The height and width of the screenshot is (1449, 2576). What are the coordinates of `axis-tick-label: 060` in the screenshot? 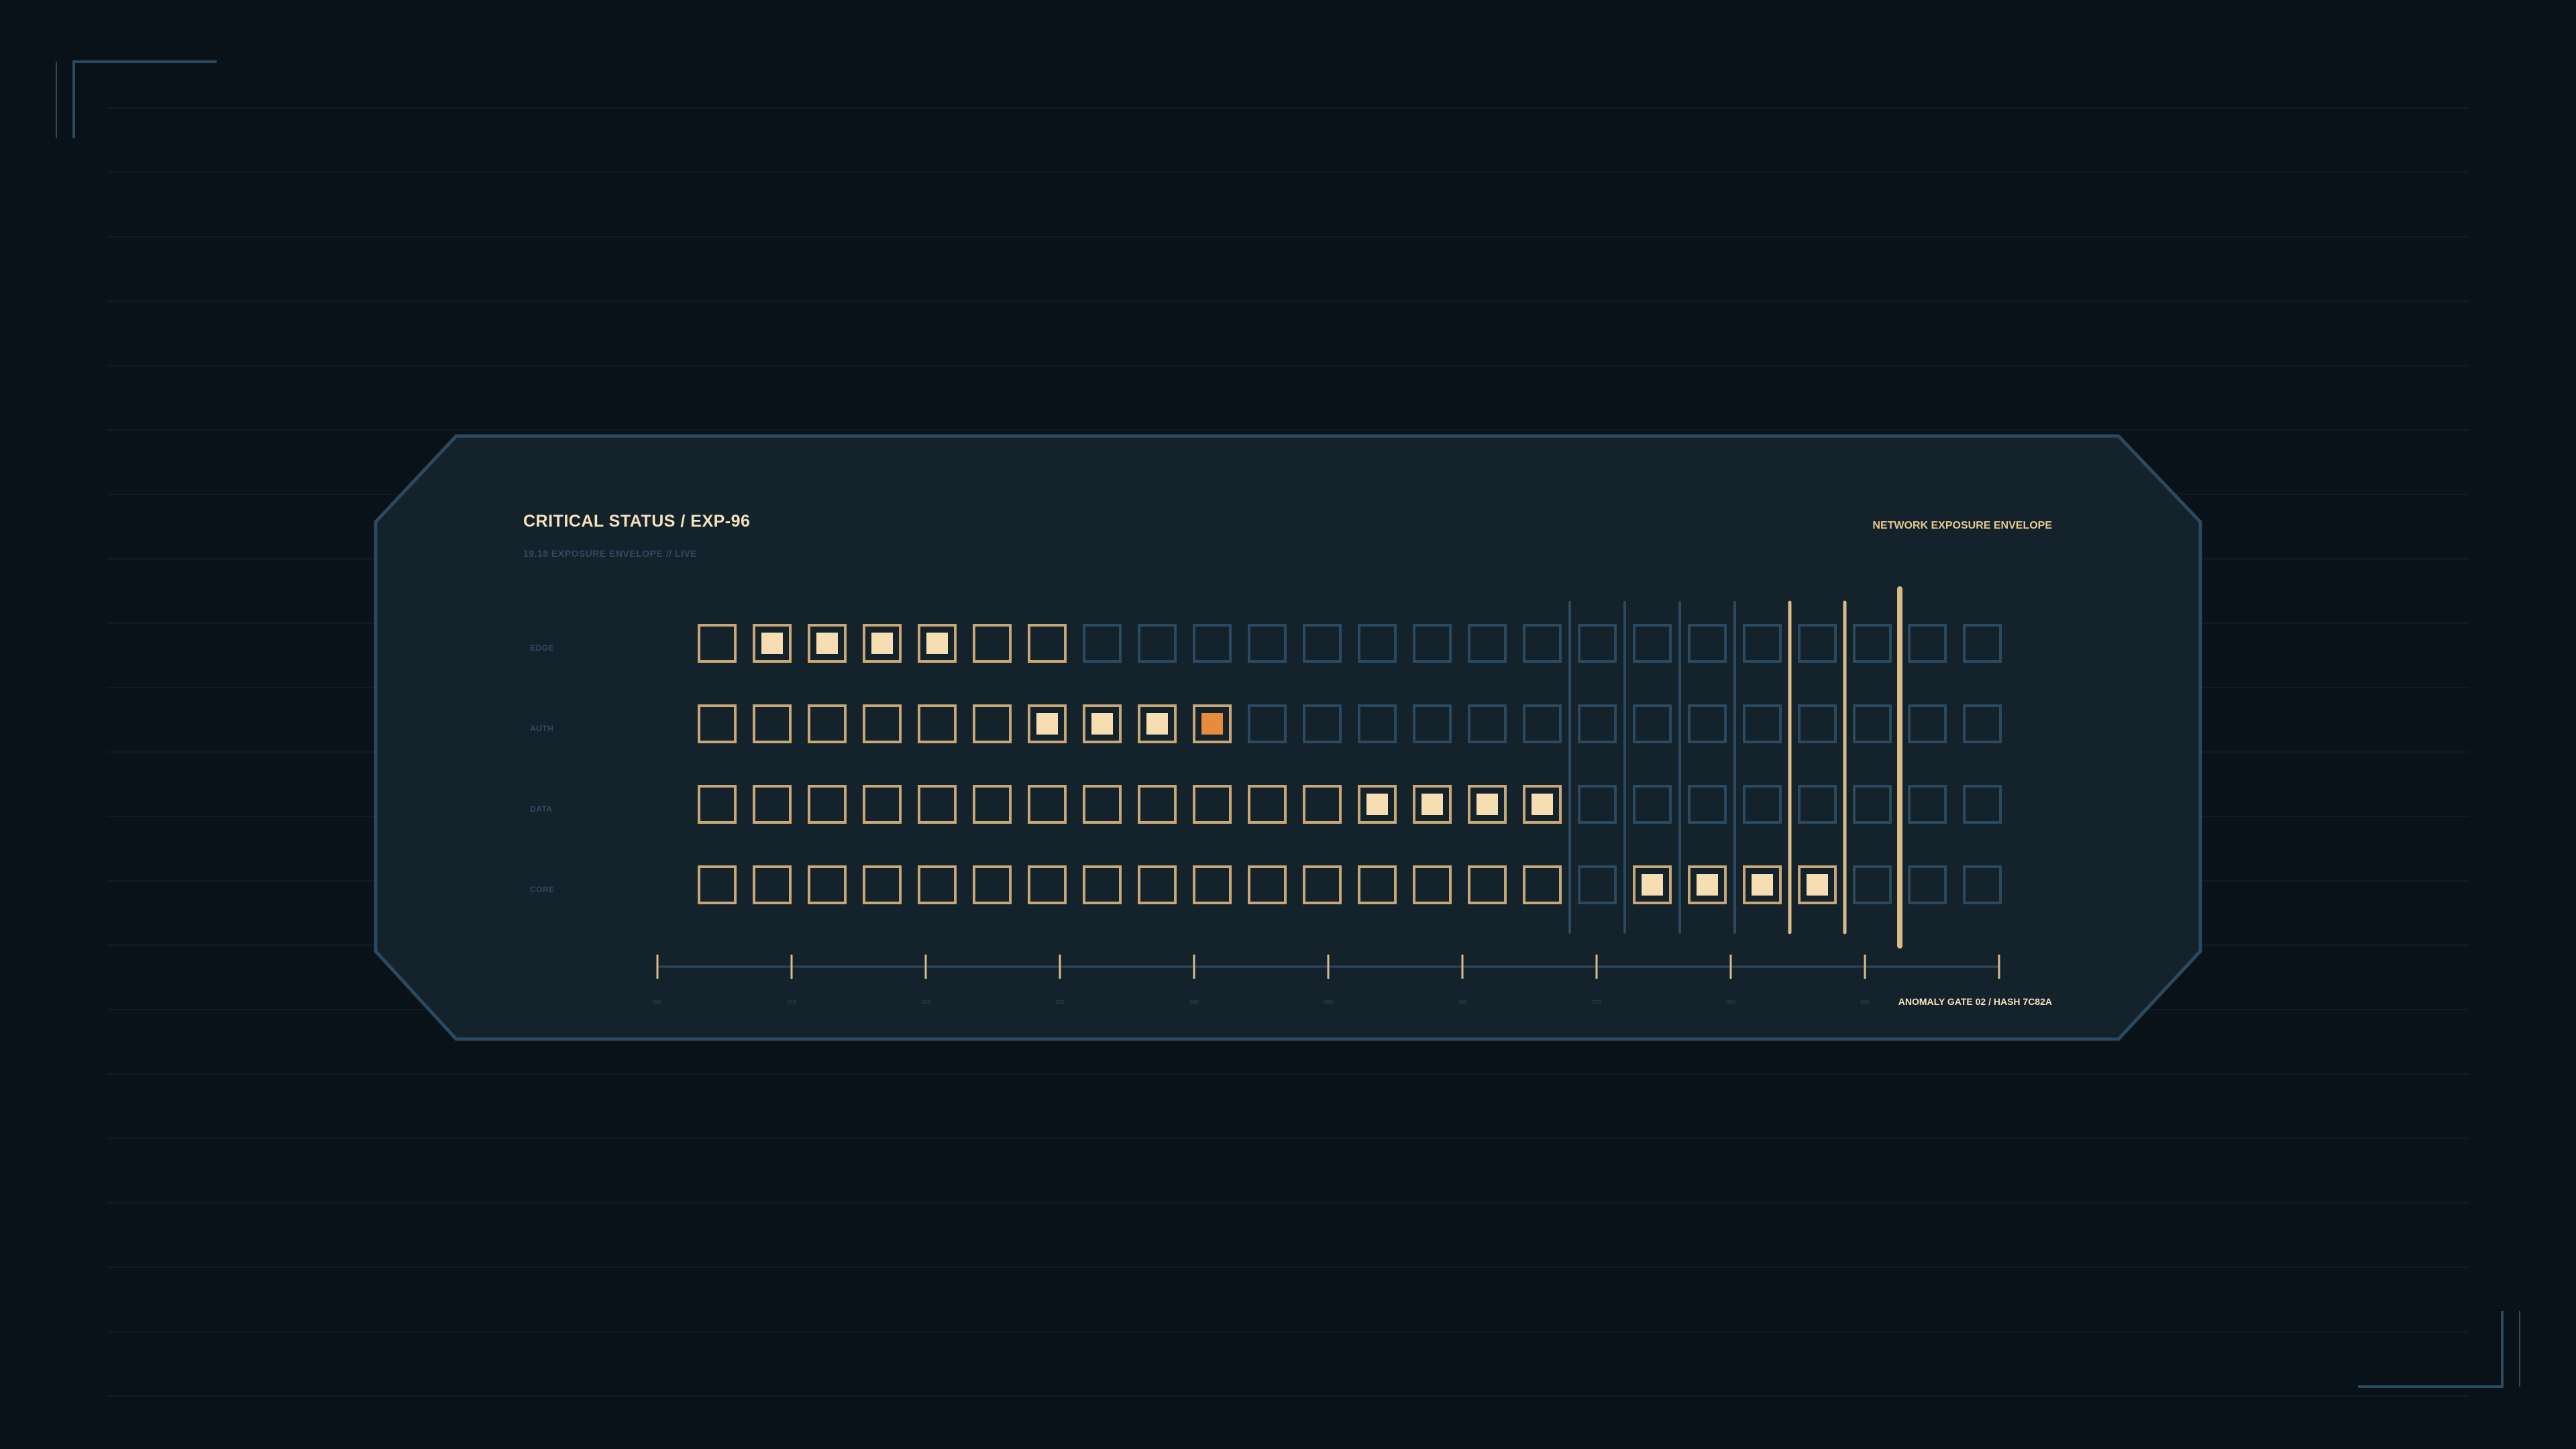 It's located at (1462, 1003).